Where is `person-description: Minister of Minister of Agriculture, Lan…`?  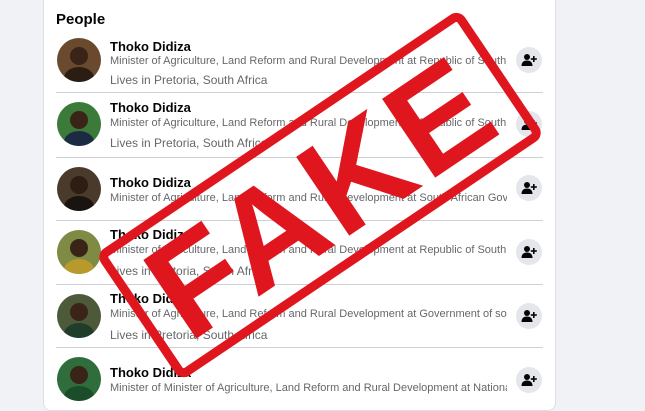
person-description: Minister of Minister of Agriculture, Lan… is located at coordinates (308, 388).